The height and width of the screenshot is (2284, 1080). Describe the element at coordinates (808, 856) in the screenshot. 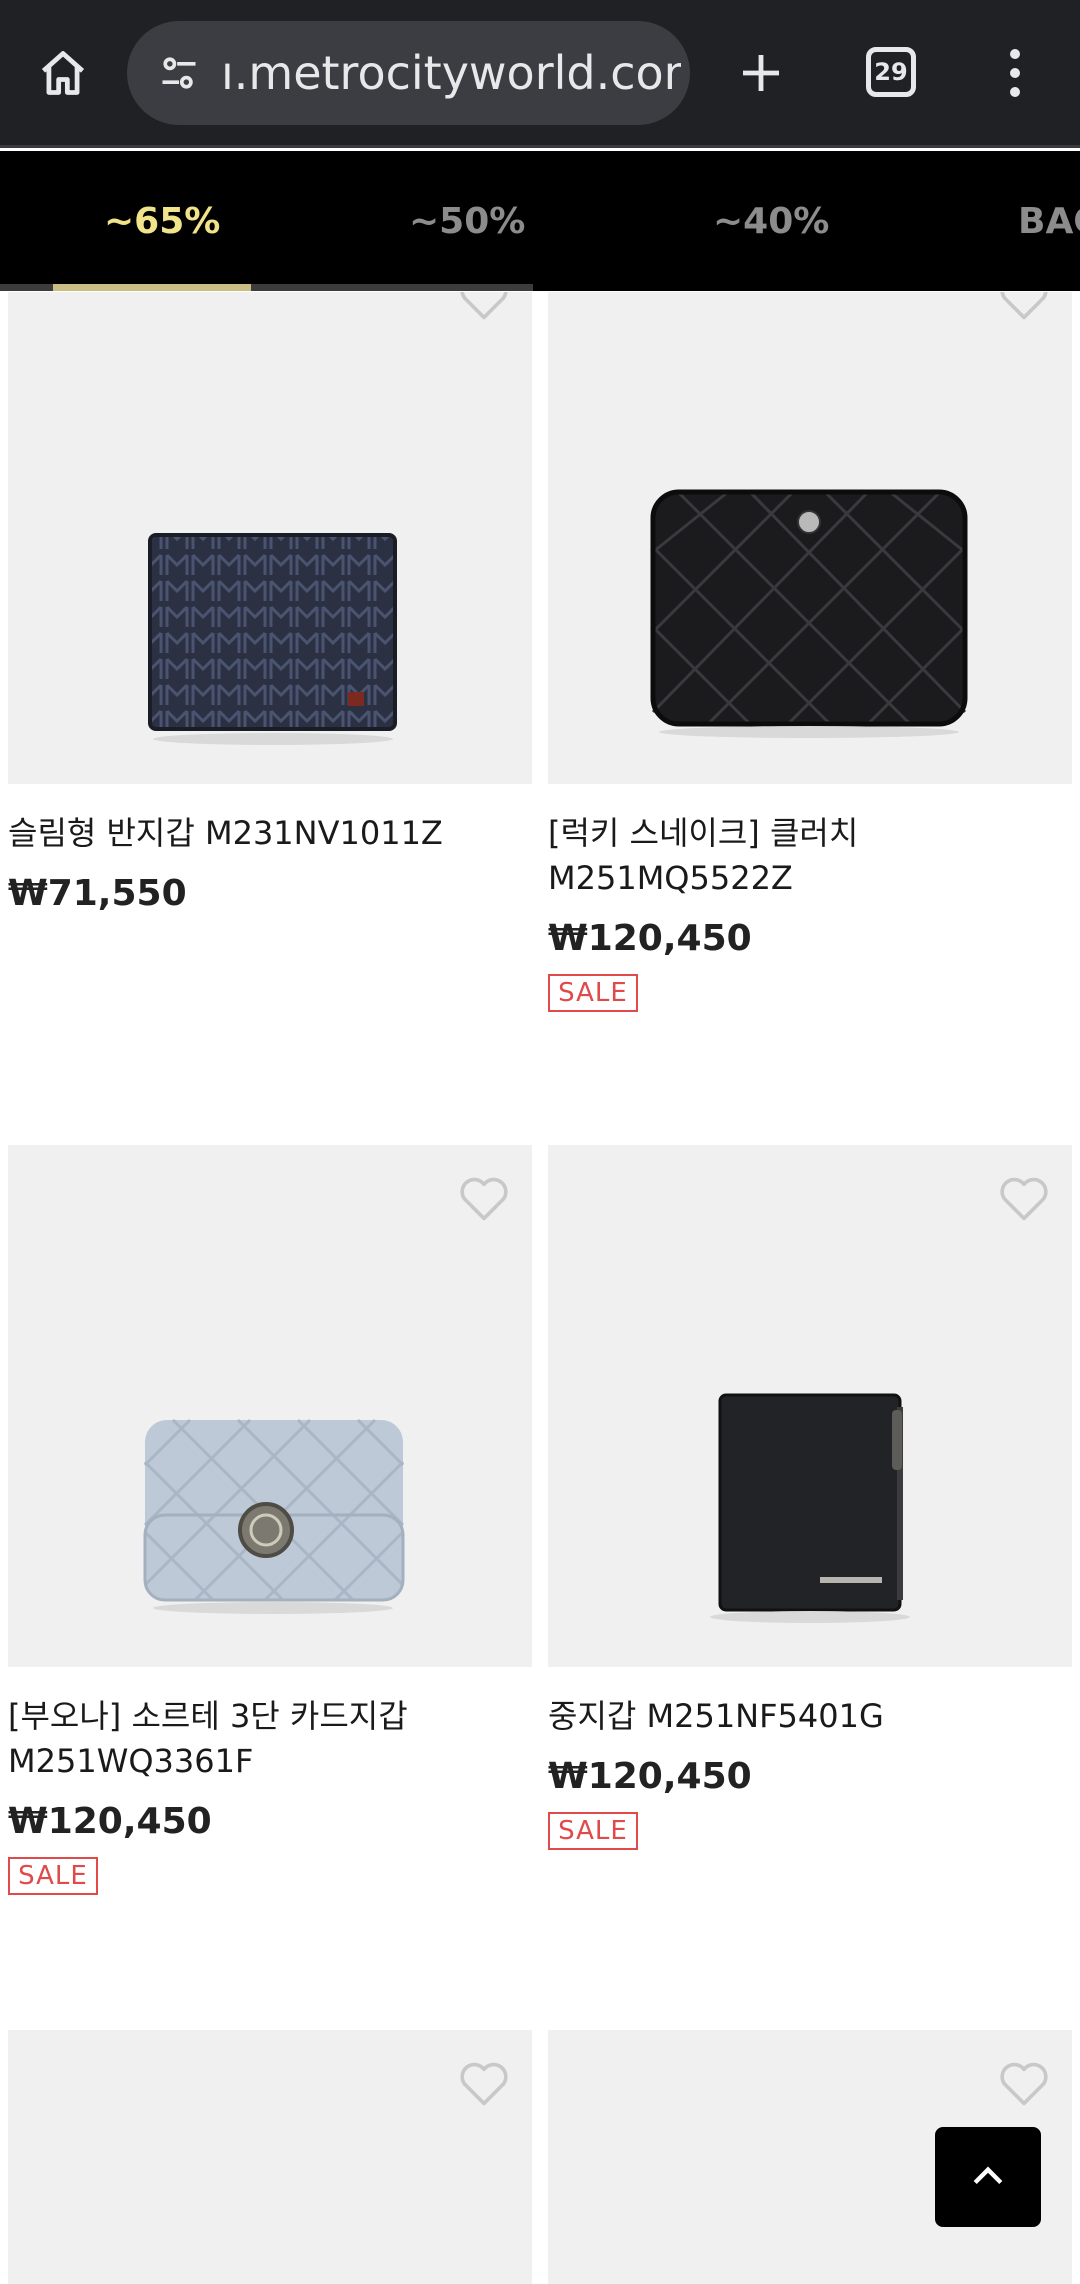

I see `product-name: [럭키 스네이크] 클러치 M251MQ5522Z` at that location.